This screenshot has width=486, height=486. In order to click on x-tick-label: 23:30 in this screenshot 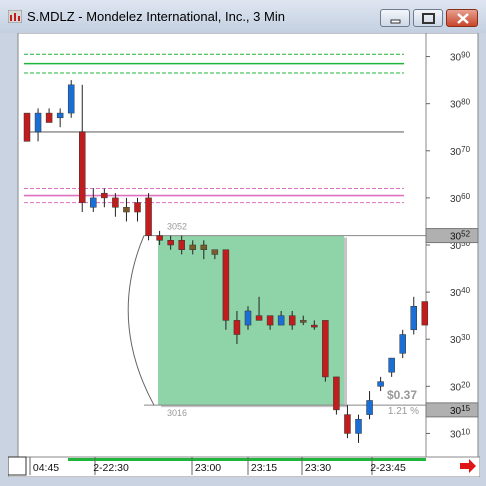, I will do `click(318, 468)`.